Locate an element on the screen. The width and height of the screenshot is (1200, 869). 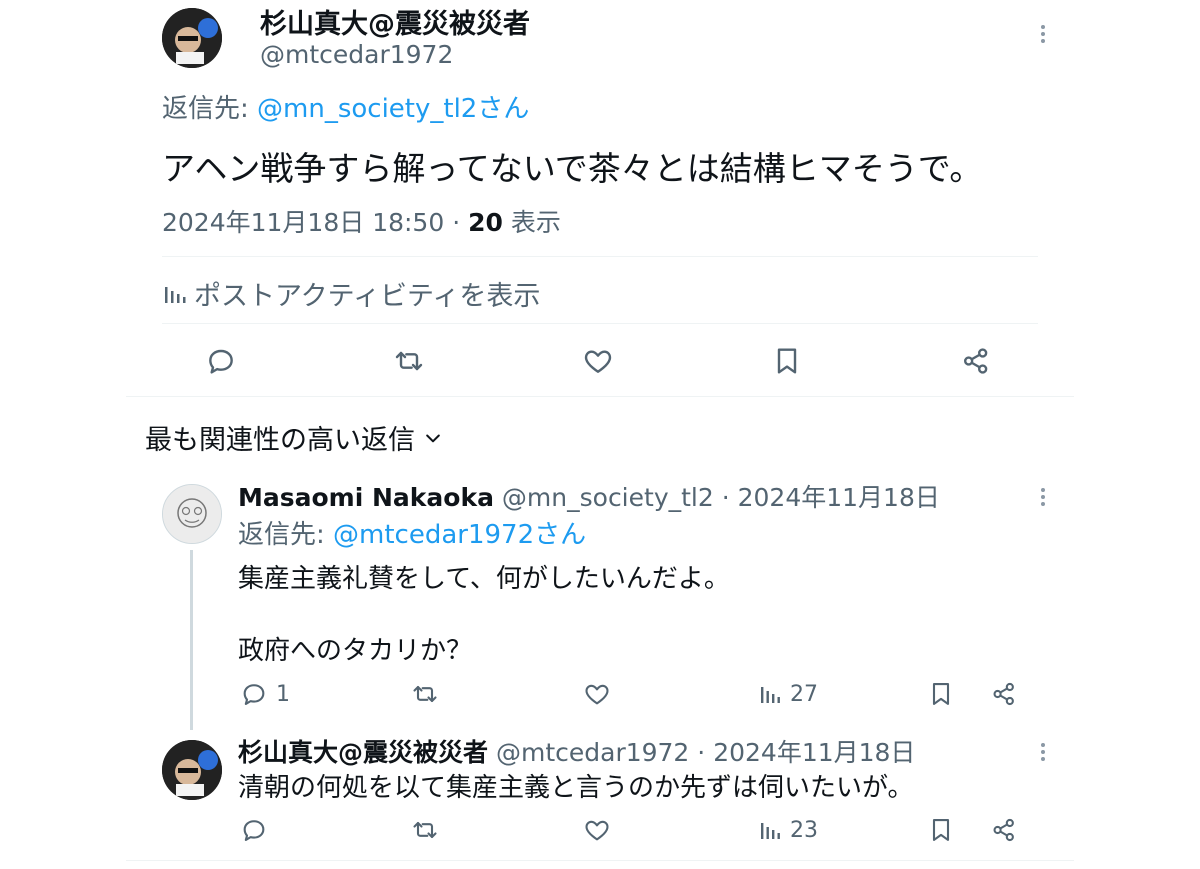
reply-button: 1 is located at coordinates (265, 694).